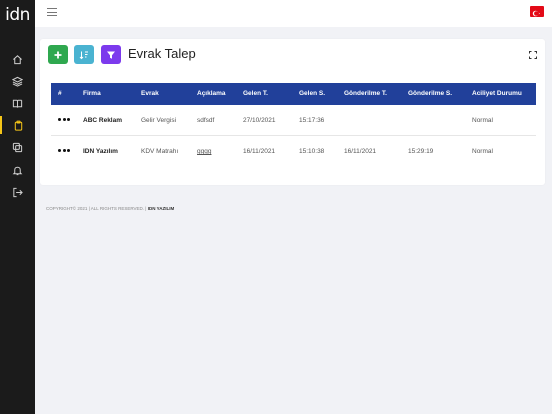 The width and height of the screenshot is (552, 414). I want to click on sidebar-item-logout, so click(17, 192).